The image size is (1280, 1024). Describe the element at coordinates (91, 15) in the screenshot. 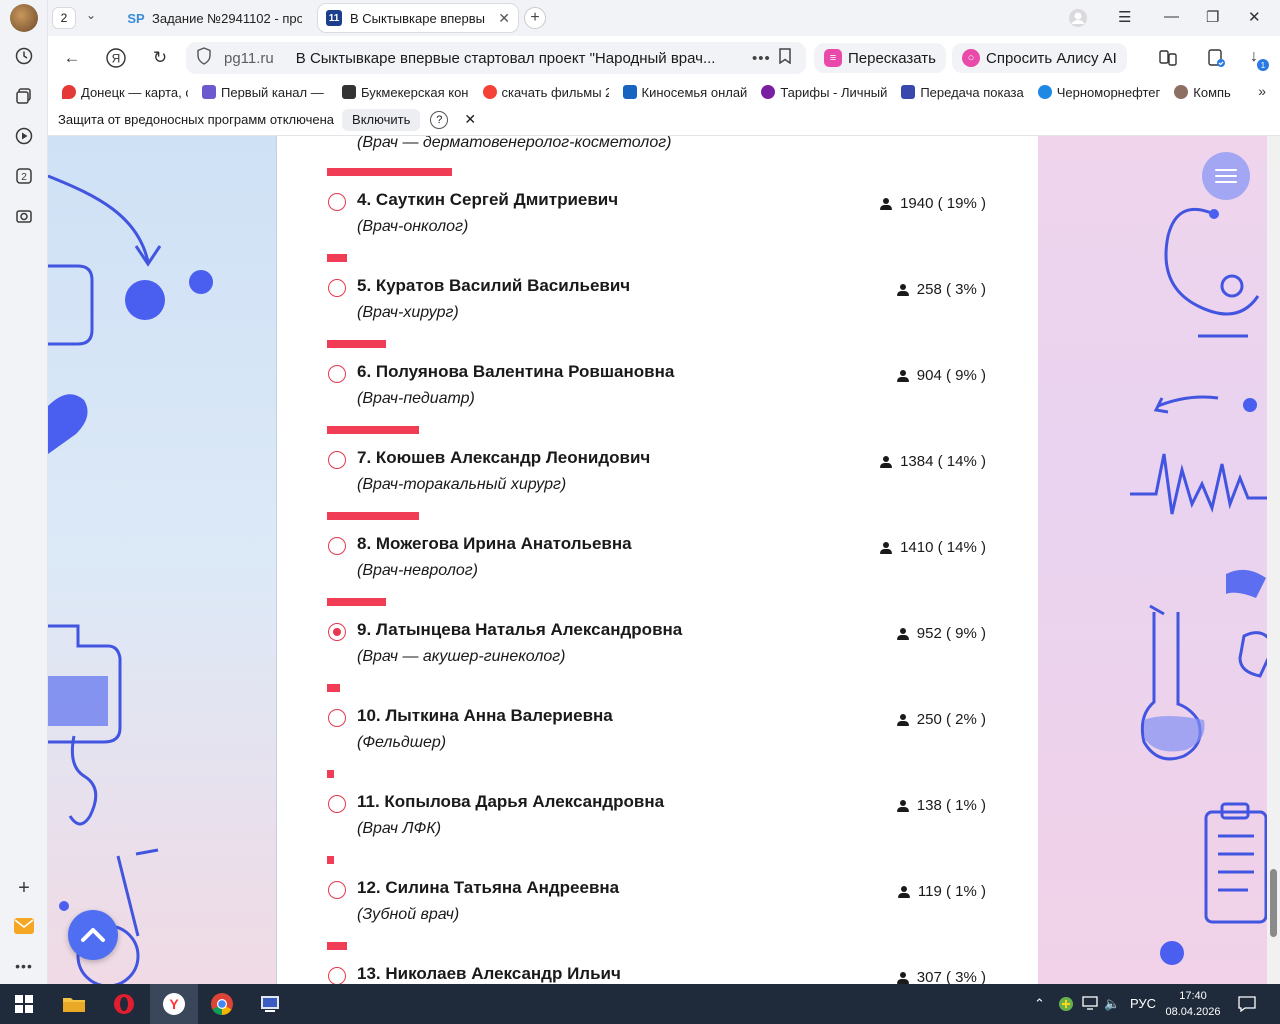

I see `chevron-down-icon: ⌄` at that location.